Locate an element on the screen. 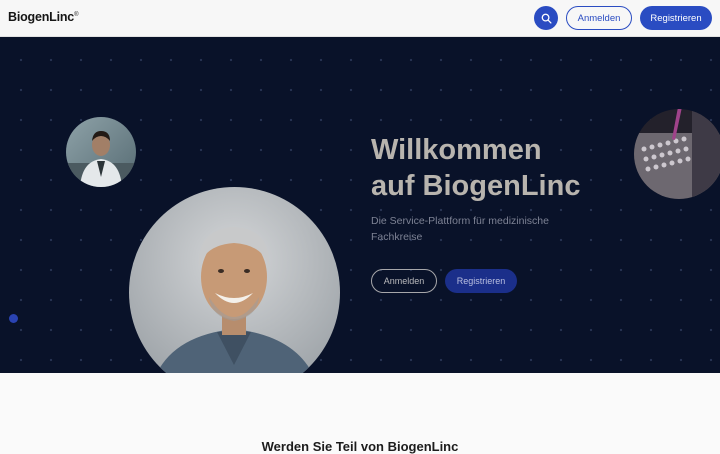  hero-title-line-2: auf BiogenLinc is located at coordinates (476, 186).